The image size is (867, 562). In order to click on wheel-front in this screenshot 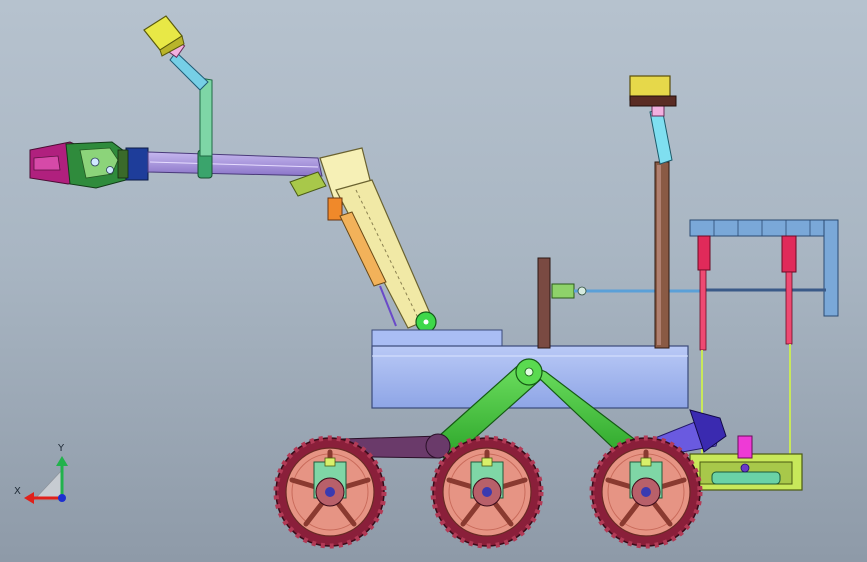, I will do `click(330, 492)`.